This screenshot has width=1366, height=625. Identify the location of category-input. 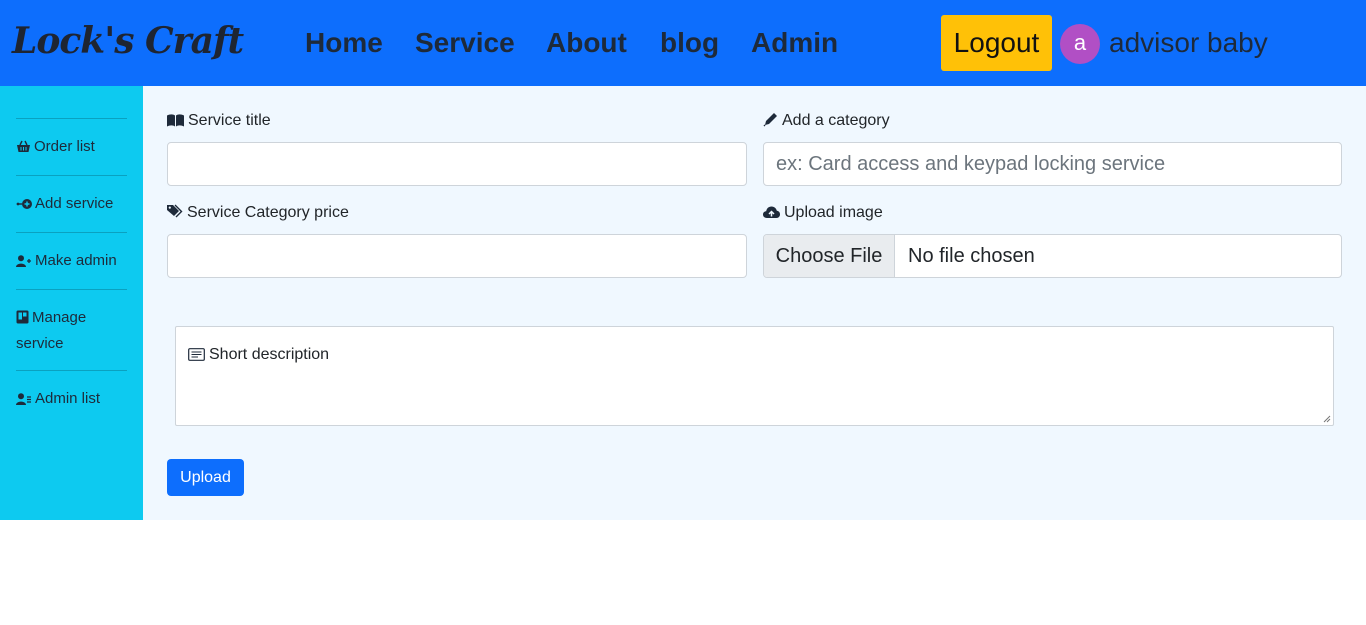
(1052, 164).